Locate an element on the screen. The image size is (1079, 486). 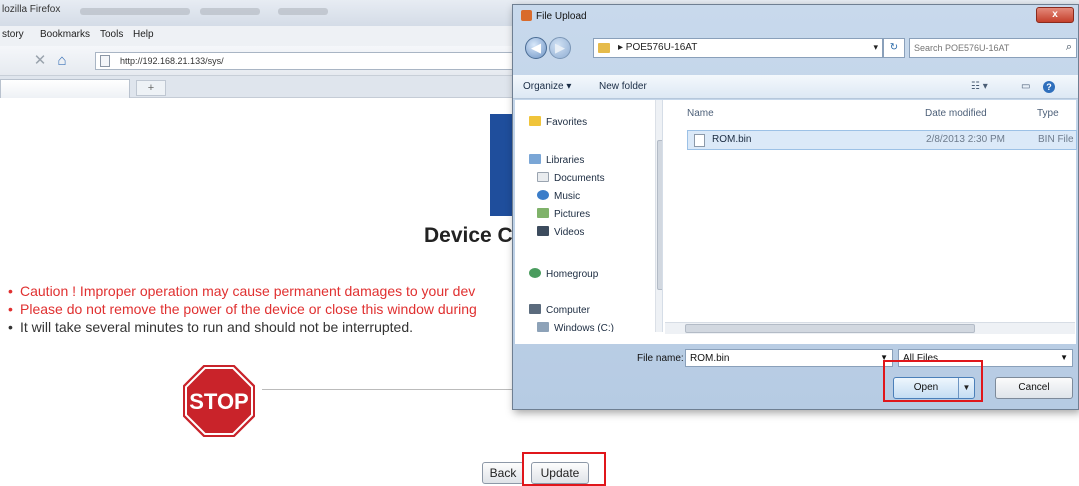
chevron-down-icon: ▾ is located at coordinates (875, 47).